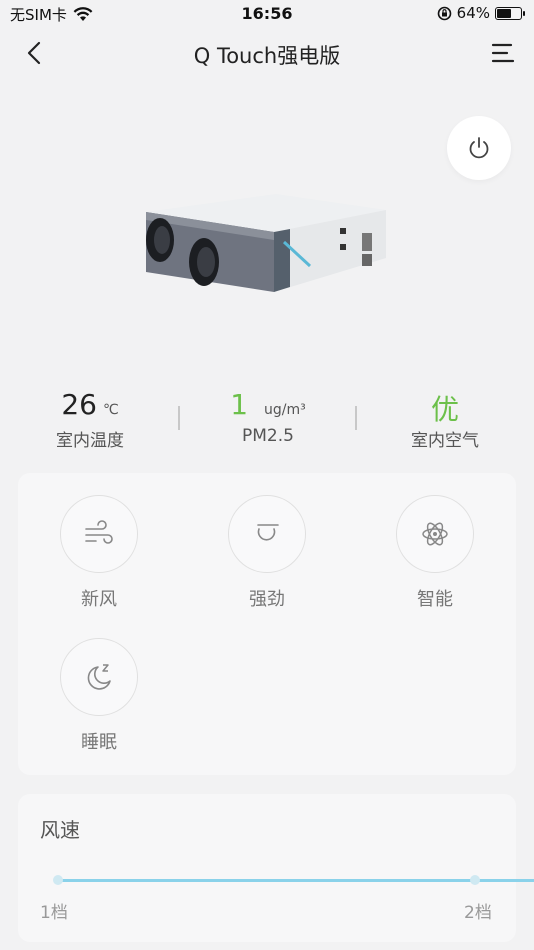 The width and height of the screenshot is (534, 950). I want to click on air-quality-value: 优, so click(444, 409).